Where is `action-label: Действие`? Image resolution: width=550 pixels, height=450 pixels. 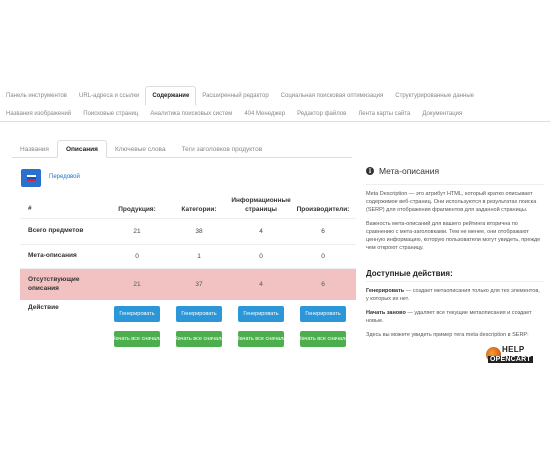 action-label: Действие is located at coordinates (43, 307).